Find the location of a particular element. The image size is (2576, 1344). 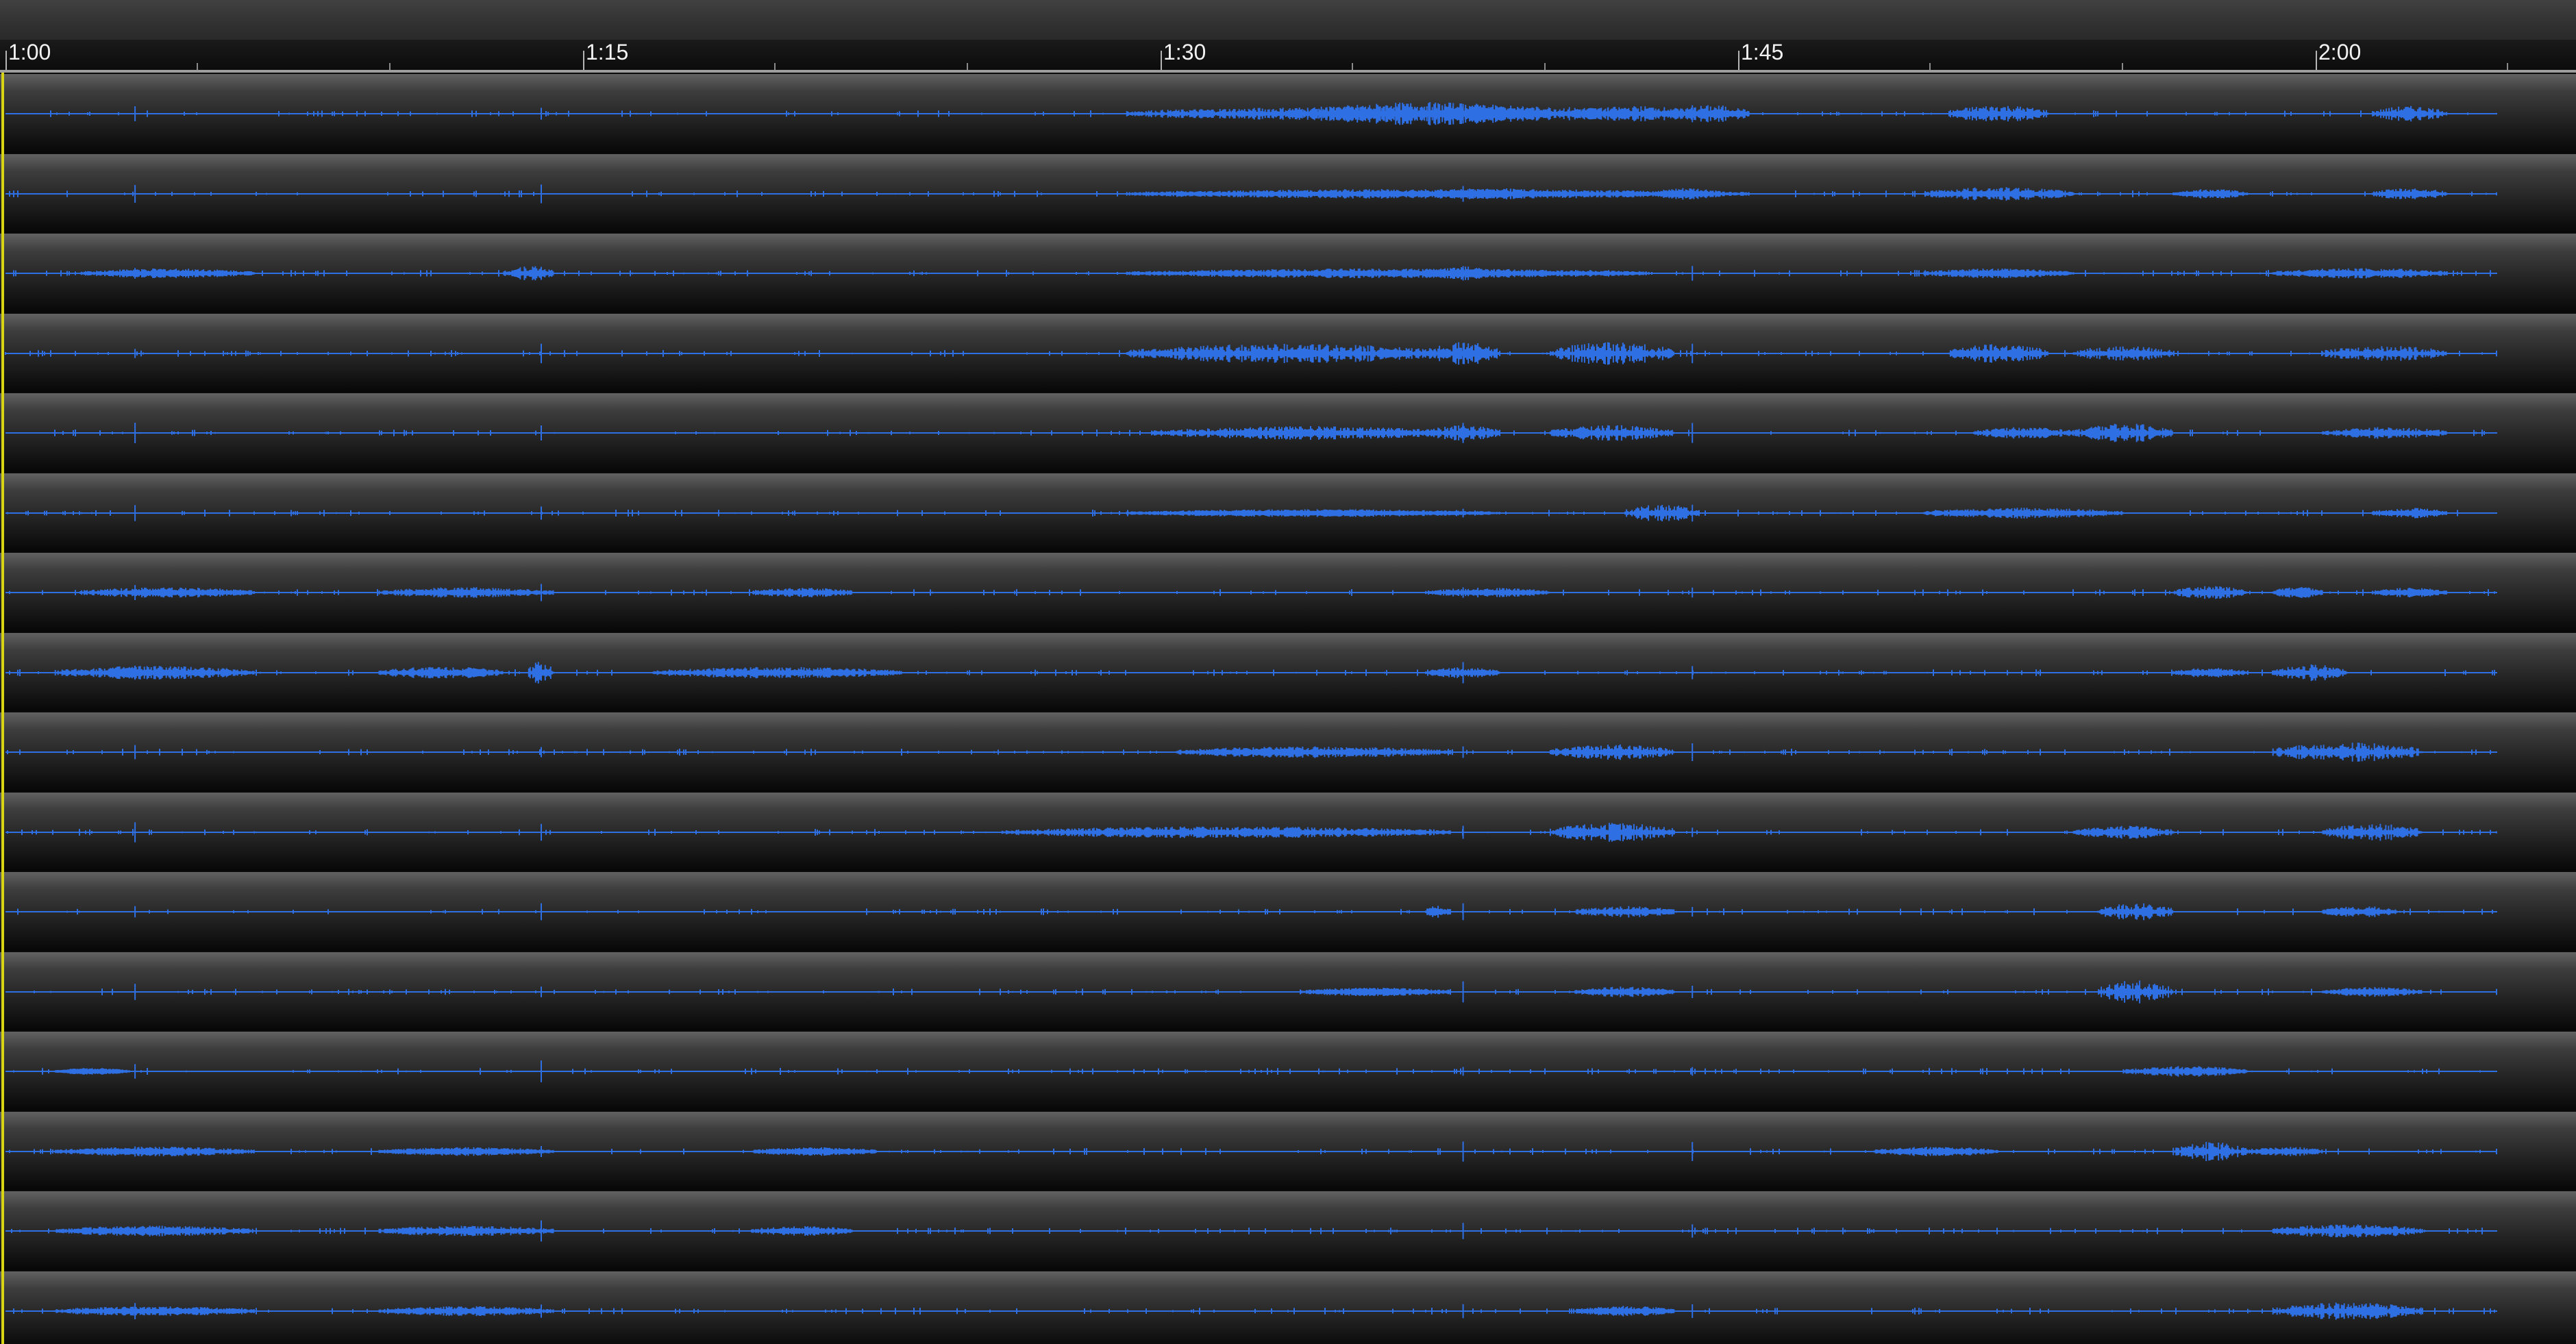

playhead-cursor is located at coordinates (2, 708).